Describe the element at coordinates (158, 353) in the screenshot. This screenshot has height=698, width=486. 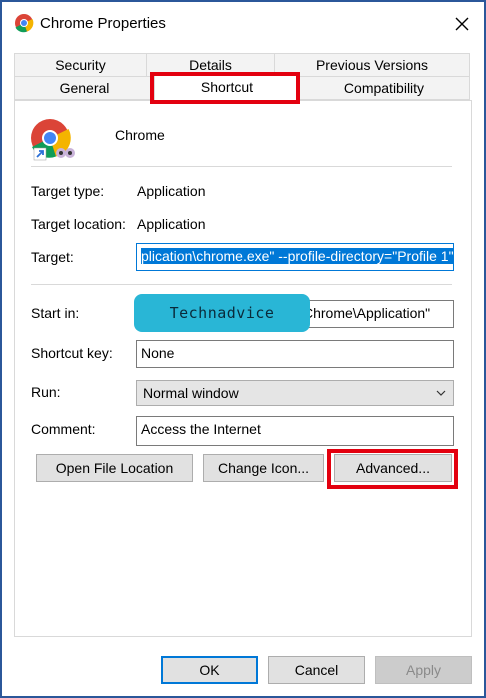
I see `shortcut-key-value: None` at that location.